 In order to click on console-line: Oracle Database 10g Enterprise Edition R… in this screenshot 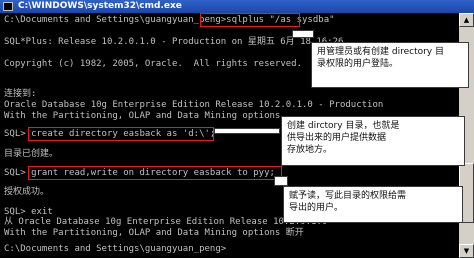, I will do `click(194, 105)`.